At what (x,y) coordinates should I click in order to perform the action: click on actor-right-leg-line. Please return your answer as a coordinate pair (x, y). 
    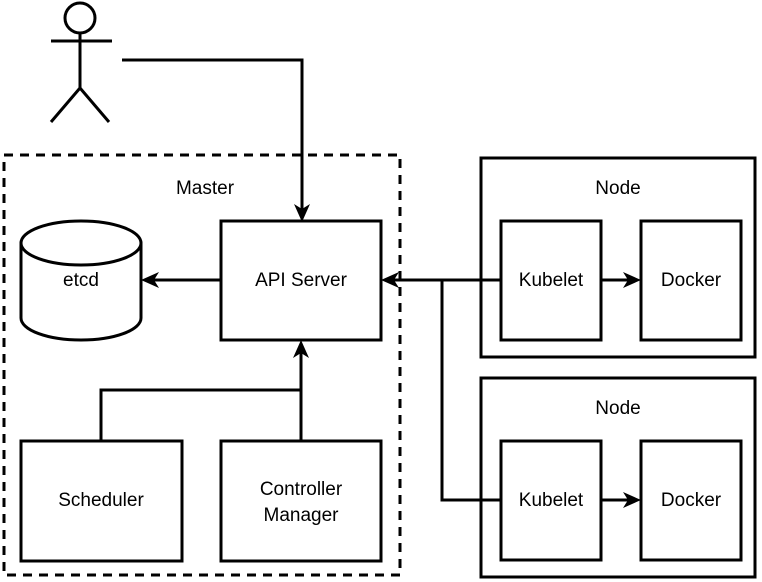
    Looking at the image, I should click on (94, 105).